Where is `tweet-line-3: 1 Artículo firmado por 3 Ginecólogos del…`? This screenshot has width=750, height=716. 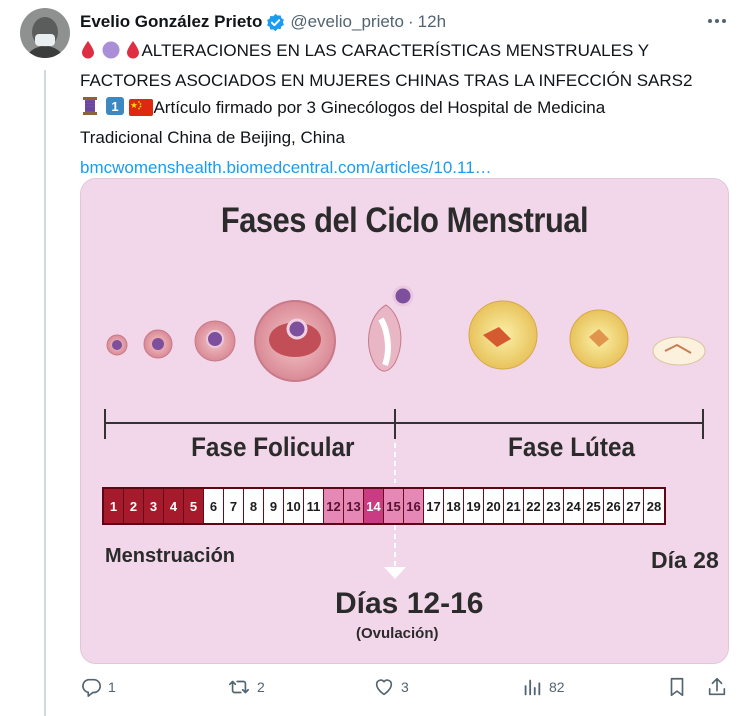 tweet-line-3: 1 Artículo firmado por 3 Ginecólogos del… is located at coordinates (390, 109).